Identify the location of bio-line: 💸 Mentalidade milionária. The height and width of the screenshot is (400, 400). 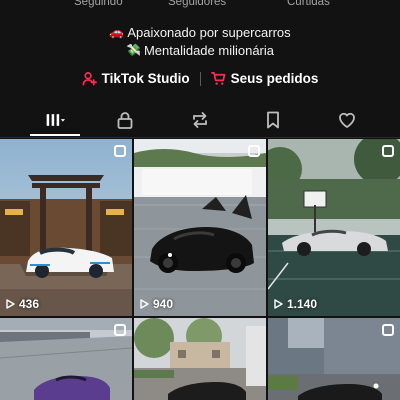
(200, 51).